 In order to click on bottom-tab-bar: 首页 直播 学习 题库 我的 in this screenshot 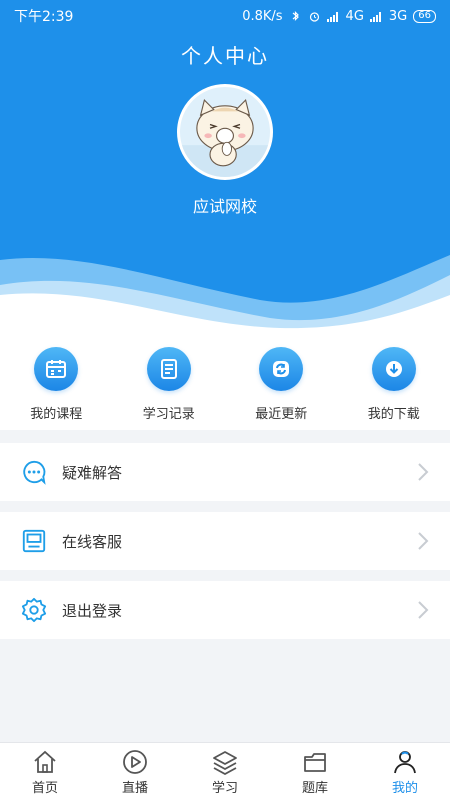, I will do `click(225, 771)`.